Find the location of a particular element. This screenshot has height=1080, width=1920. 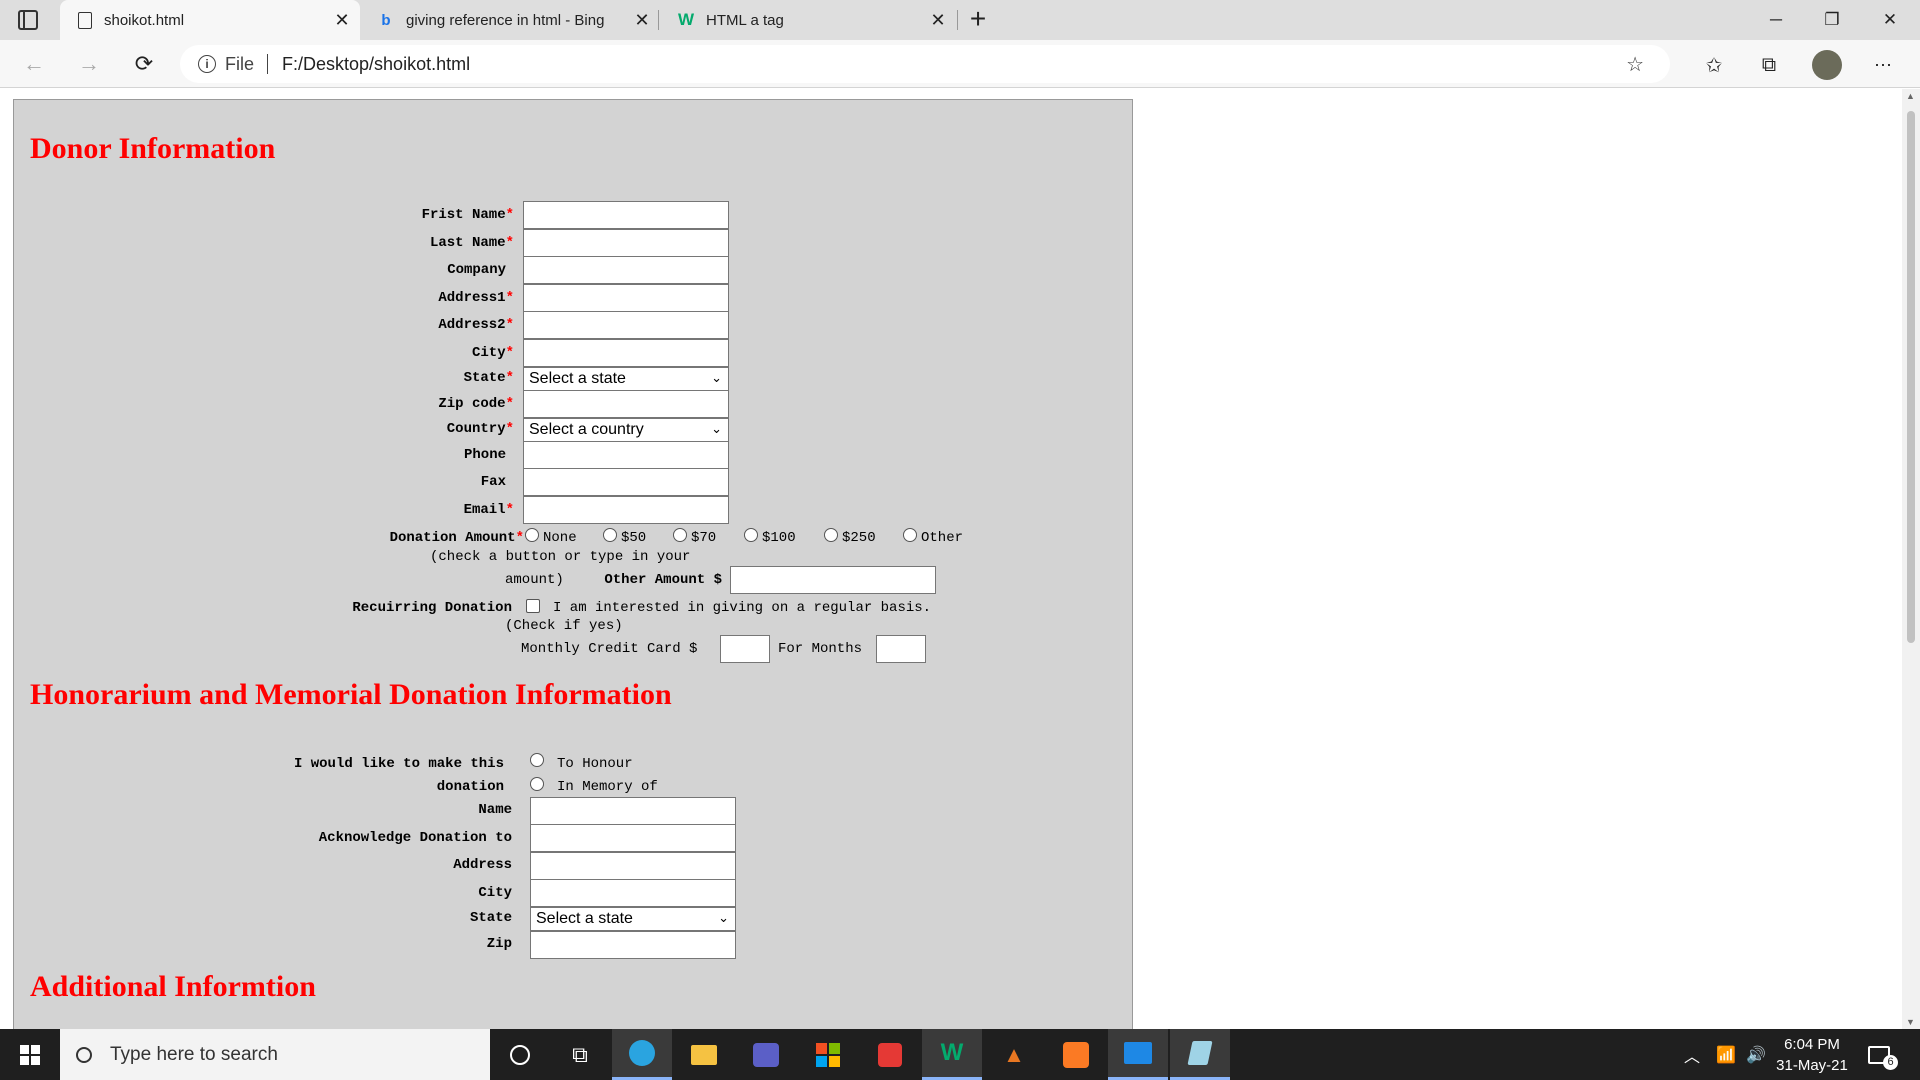

address1-input is located at coordinates (626, 298).